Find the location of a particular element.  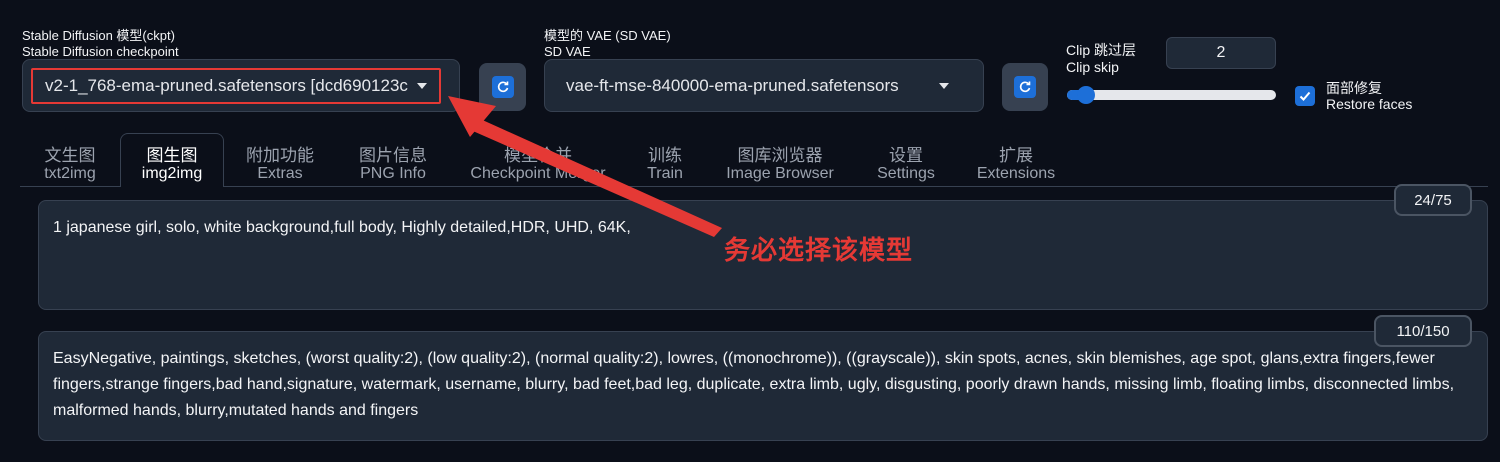

annotation-text: 务必选择该模型 is located at coordinates (819, 250).